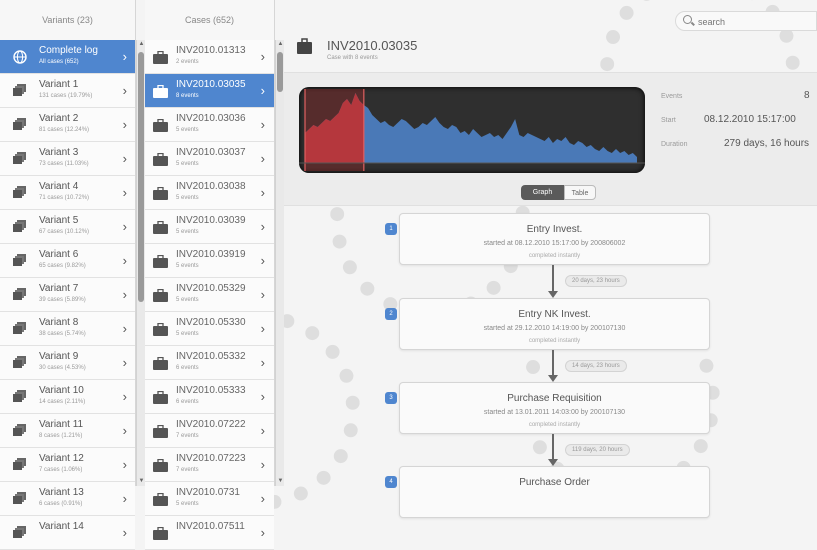 The width and height of the screenshot is (817, 550). Describe the element at coordinates (553, 278) in the screenshot. I see `flow-connector` at that location.